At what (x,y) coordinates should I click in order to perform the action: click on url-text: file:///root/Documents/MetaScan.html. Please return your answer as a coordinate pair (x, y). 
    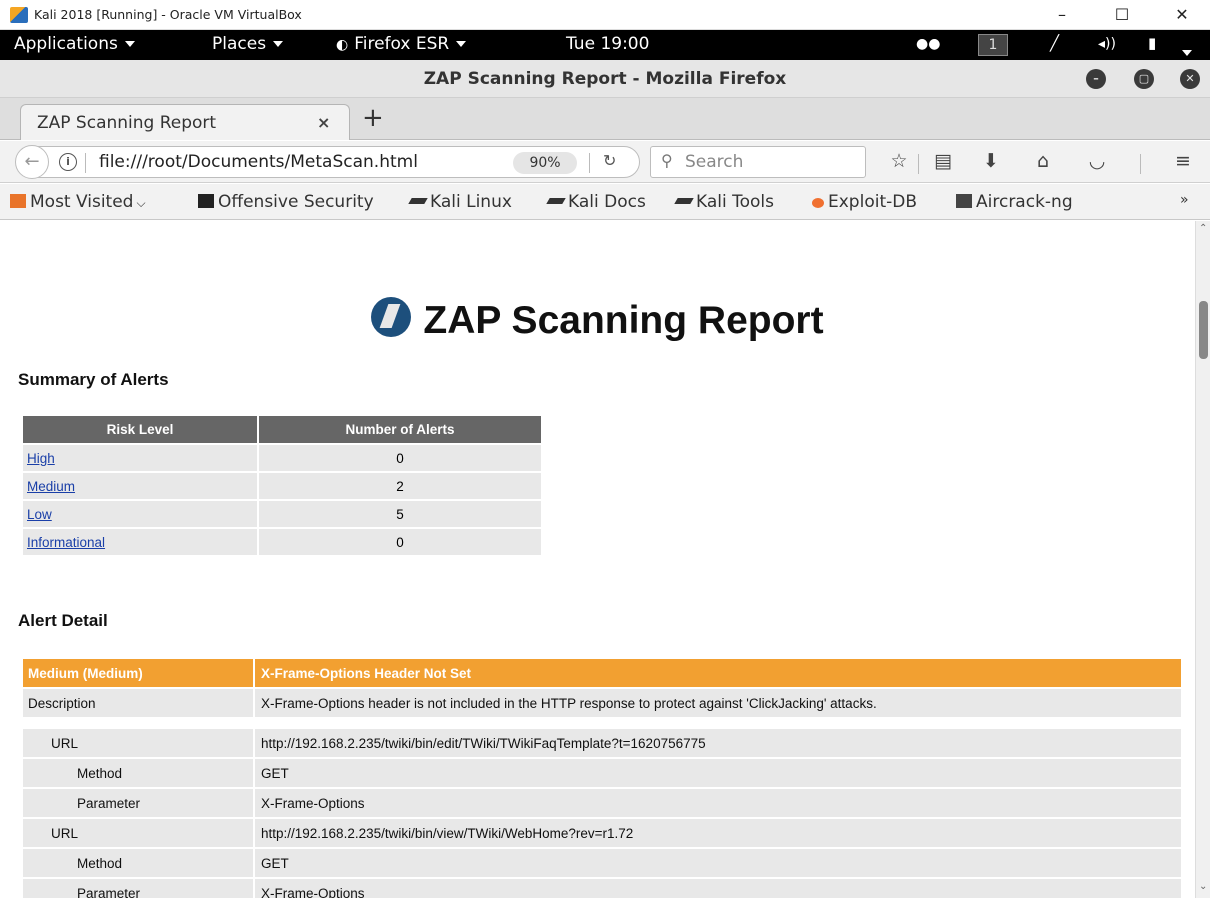
    Looking at the image, I should click on (258, 162).